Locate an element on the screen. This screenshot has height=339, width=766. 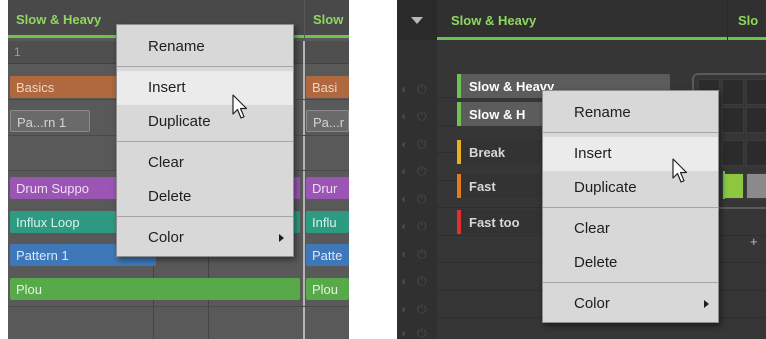
clip-label: Patte is located at coordinates (327, 255).